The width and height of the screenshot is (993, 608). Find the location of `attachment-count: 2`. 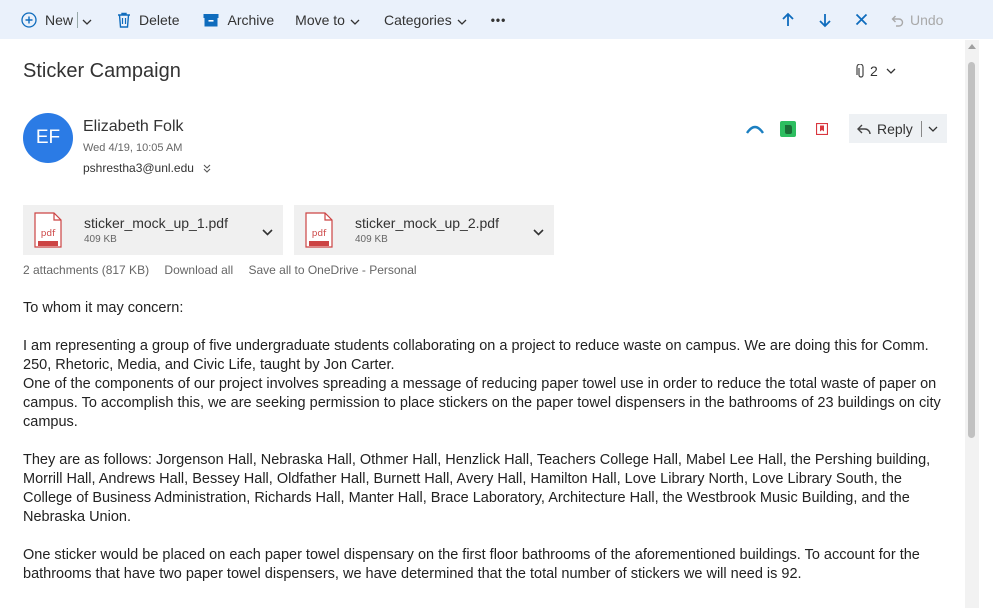

attachment-count: 2 is located at coordinates (874, 71).